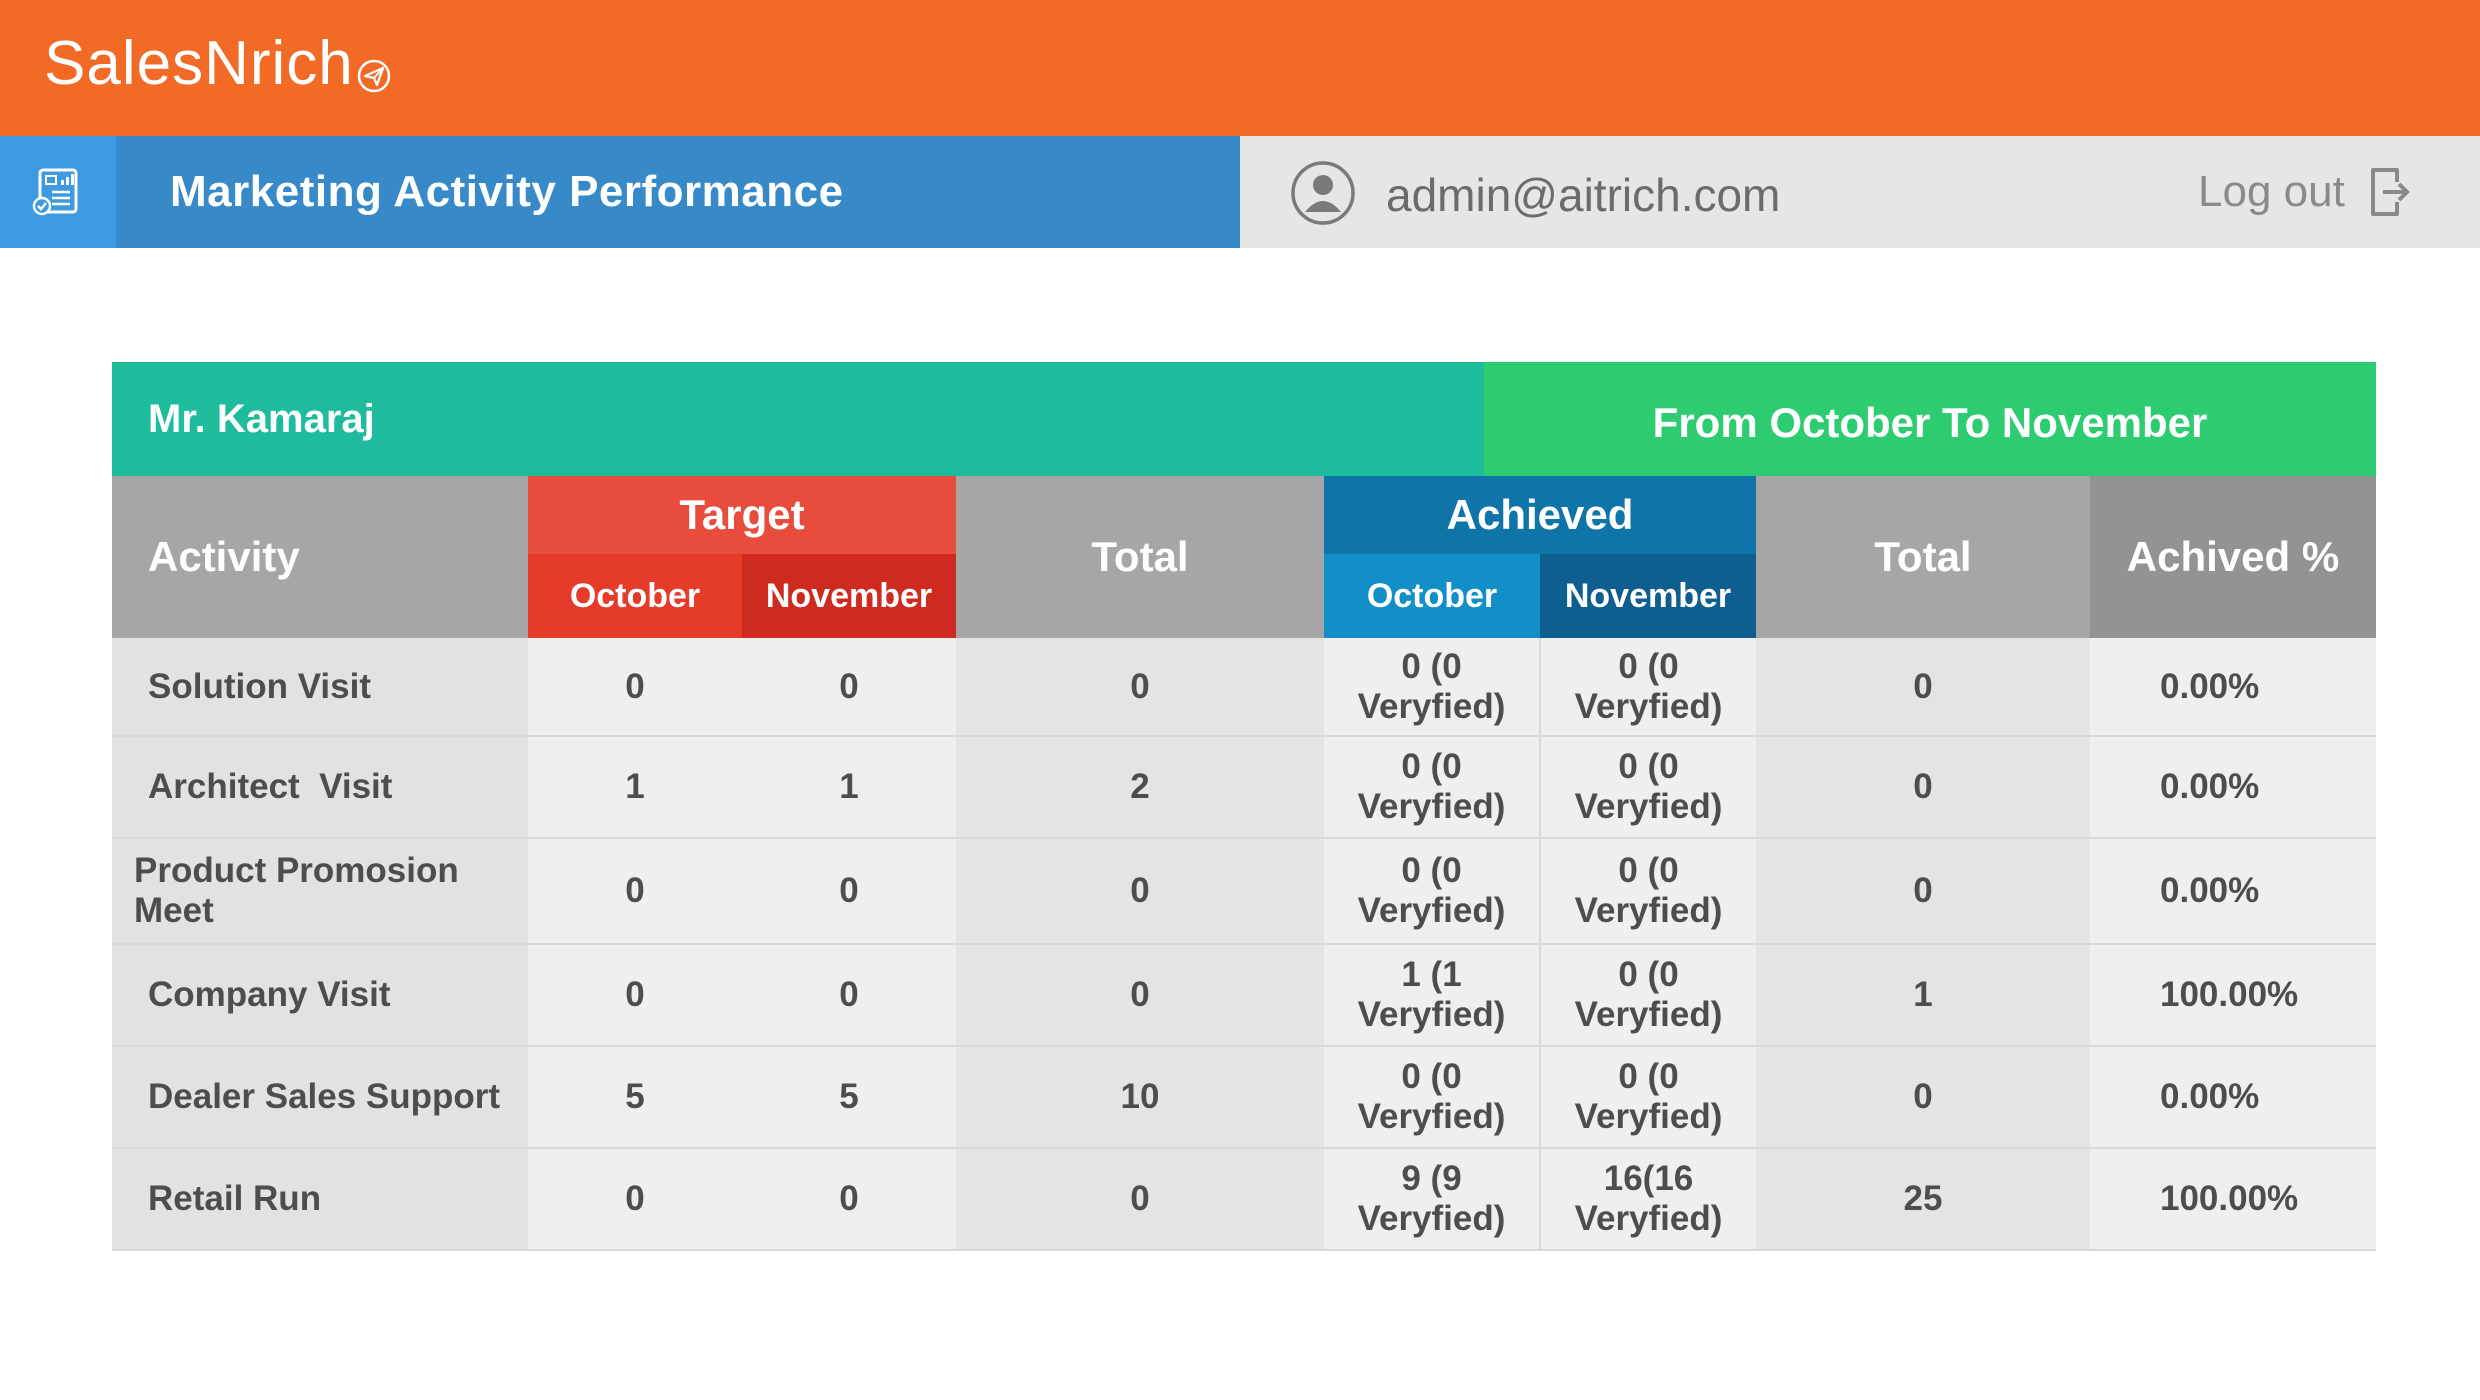  I want to click on col-achieved-total: Total, so click(1923, 557).